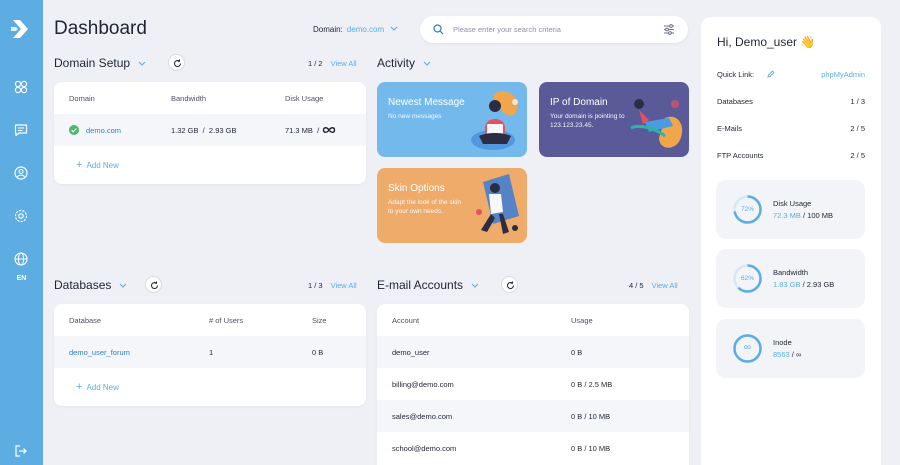  I want to click on column-header: Domain, so click(82, 98).